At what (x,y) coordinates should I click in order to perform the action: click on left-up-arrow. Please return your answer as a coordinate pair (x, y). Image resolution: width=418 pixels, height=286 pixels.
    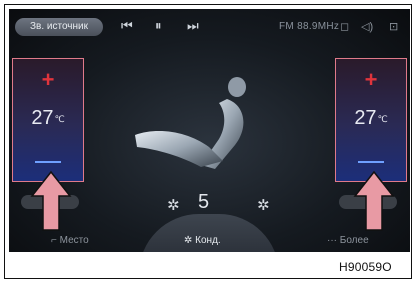
    Looking at the image, I should click on (51, 200).